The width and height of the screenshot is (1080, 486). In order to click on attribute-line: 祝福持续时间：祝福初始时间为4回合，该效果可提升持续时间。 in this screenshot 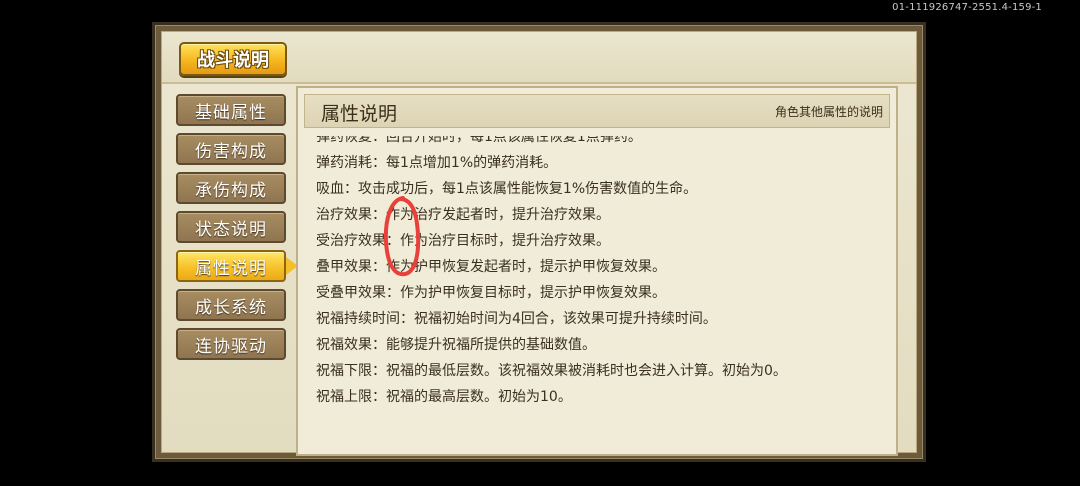, I will do `click(516, 319)`.